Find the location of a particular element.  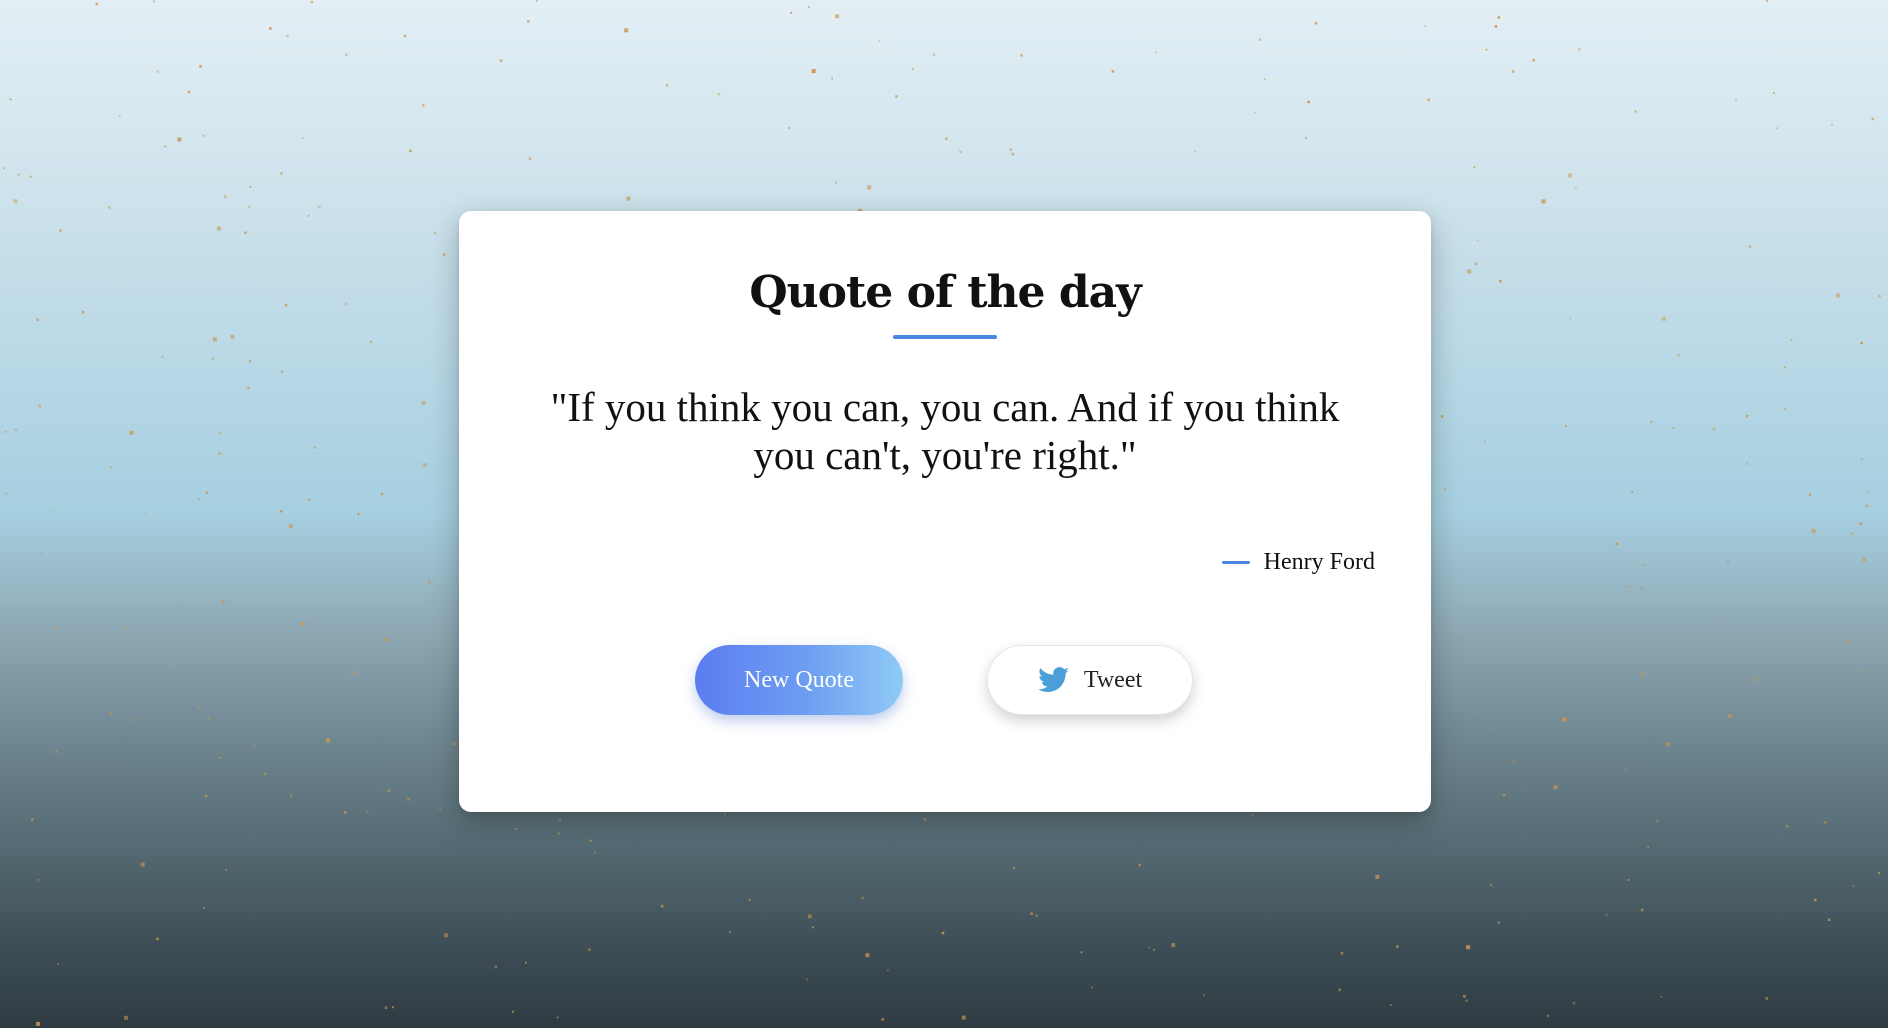

author-name: Henry Ford is located at coordinates (1319, 562).